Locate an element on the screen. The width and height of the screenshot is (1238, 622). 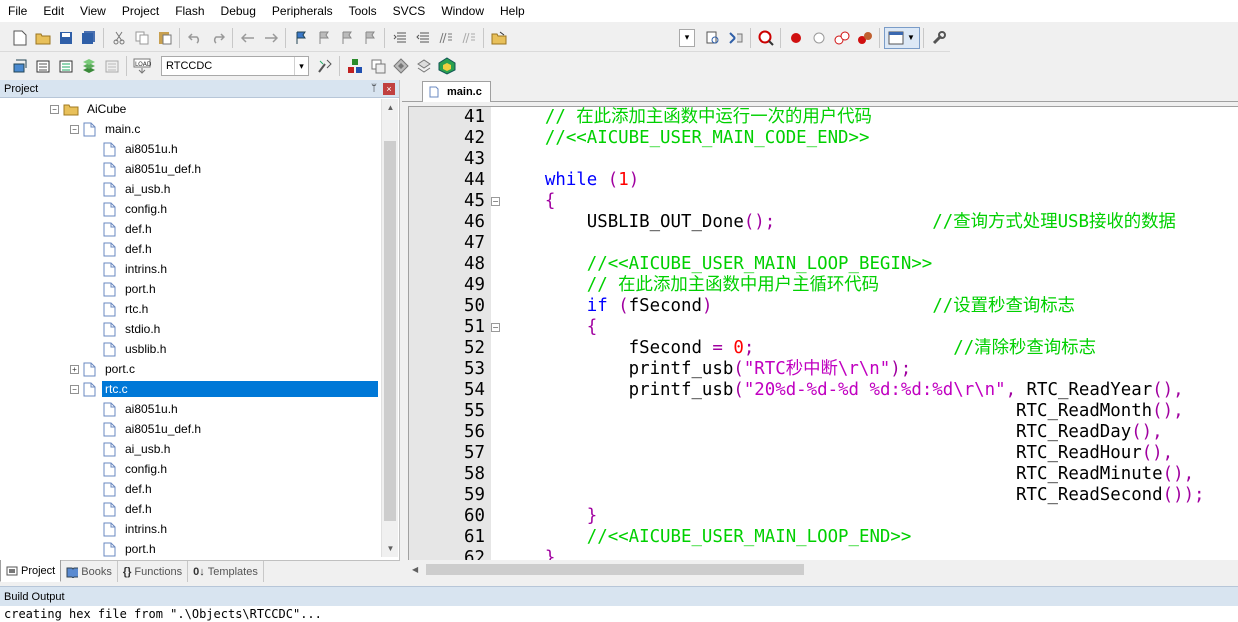
manage-project-items-button is located at coordinates (355, 66).